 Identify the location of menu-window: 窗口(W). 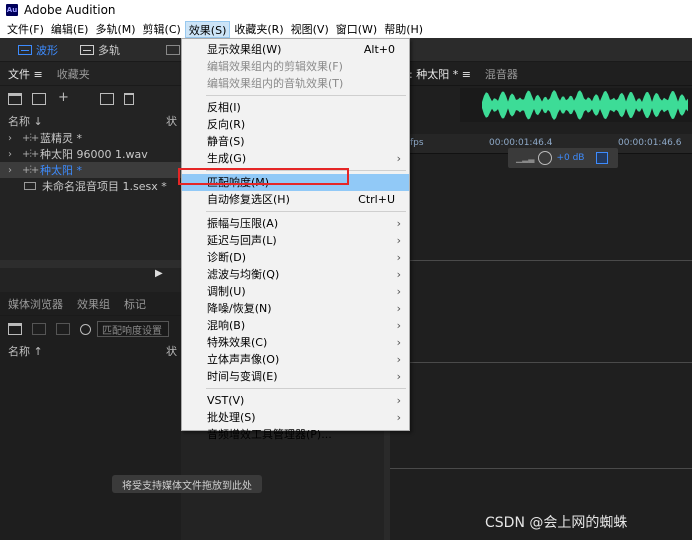
(356, 29).